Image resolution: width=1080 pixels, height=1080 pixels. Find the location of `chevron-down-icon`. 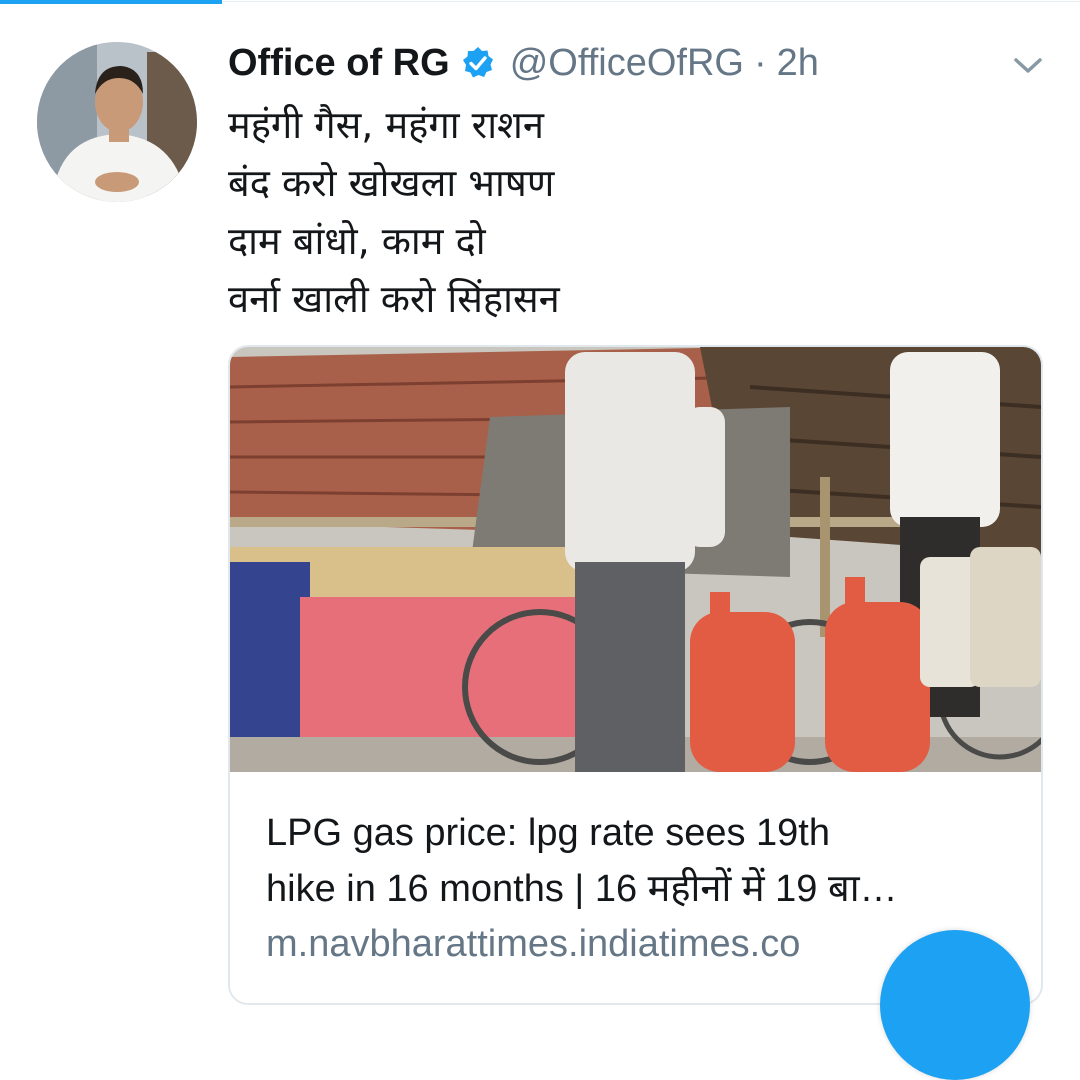

chevron-down-icon is located at coordinates (1028, 65).